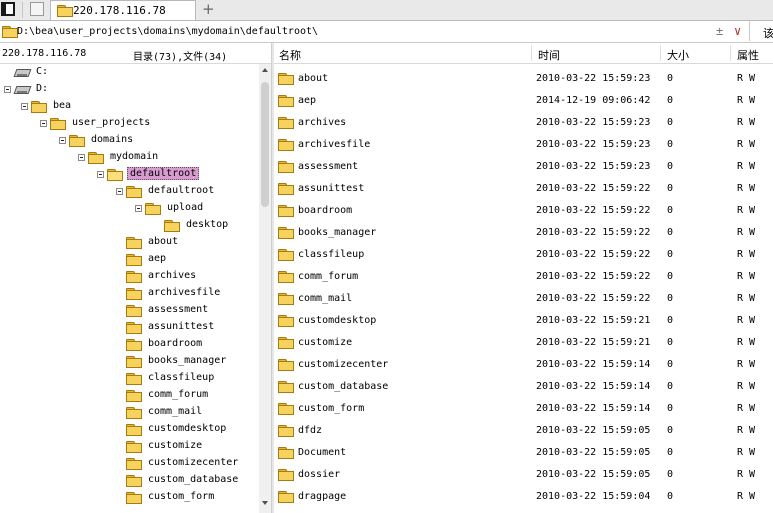 The image size is (773, 513). What do you see at coordinates (112, 139) in the screenshot?
I see `tree-node-label: domains` at bounding box center [112, 139].